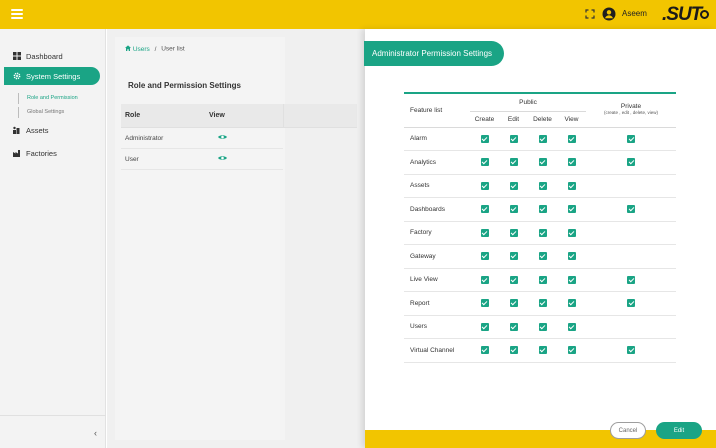  Describe the element at coordinates (62, 98) in the screenshot. I see `sidebar-subitem-role-permission: Role and Permission` at that location.